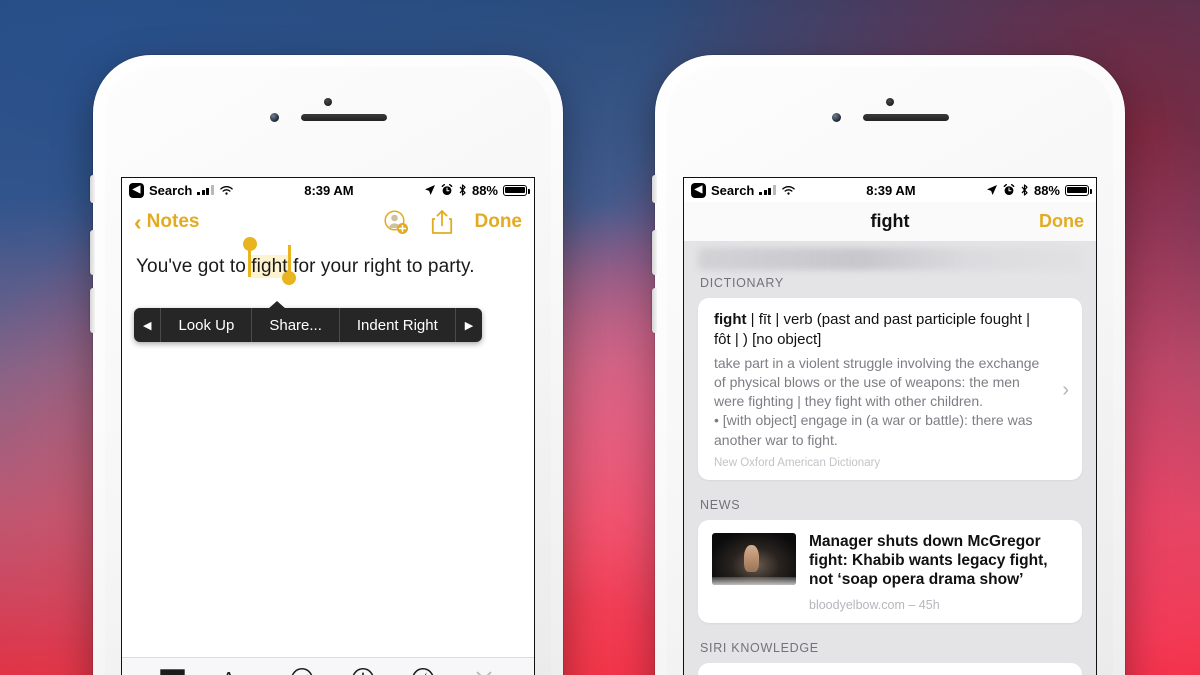 Image resolution: width=1200 pixels, height=675 pixels. I want to click on proximity-sensor-icon, so click(274, 117).